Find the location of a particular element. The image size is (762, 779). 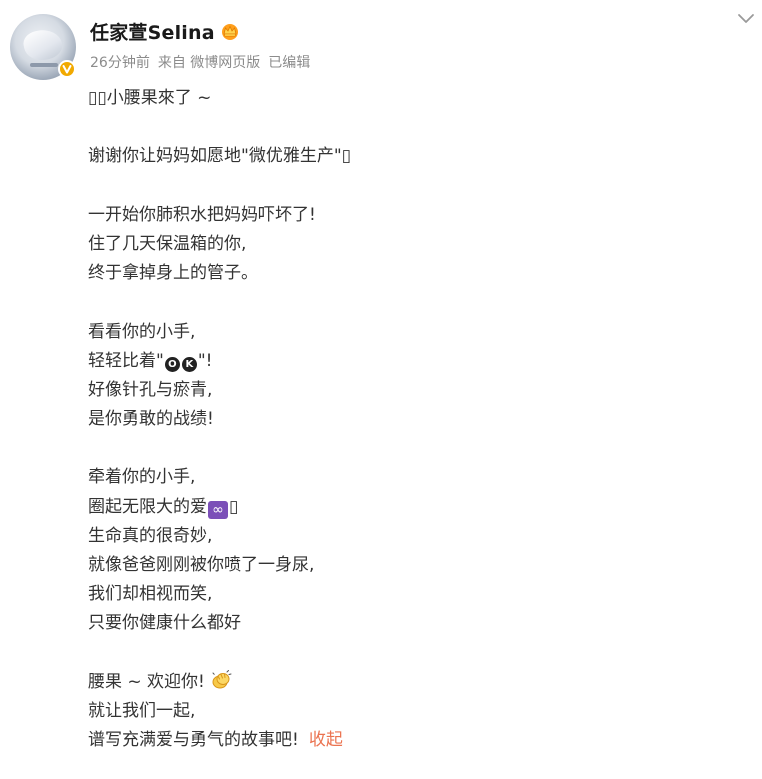

post-line: 好像针孔与瘀青, is located at coordinates (150, 389).